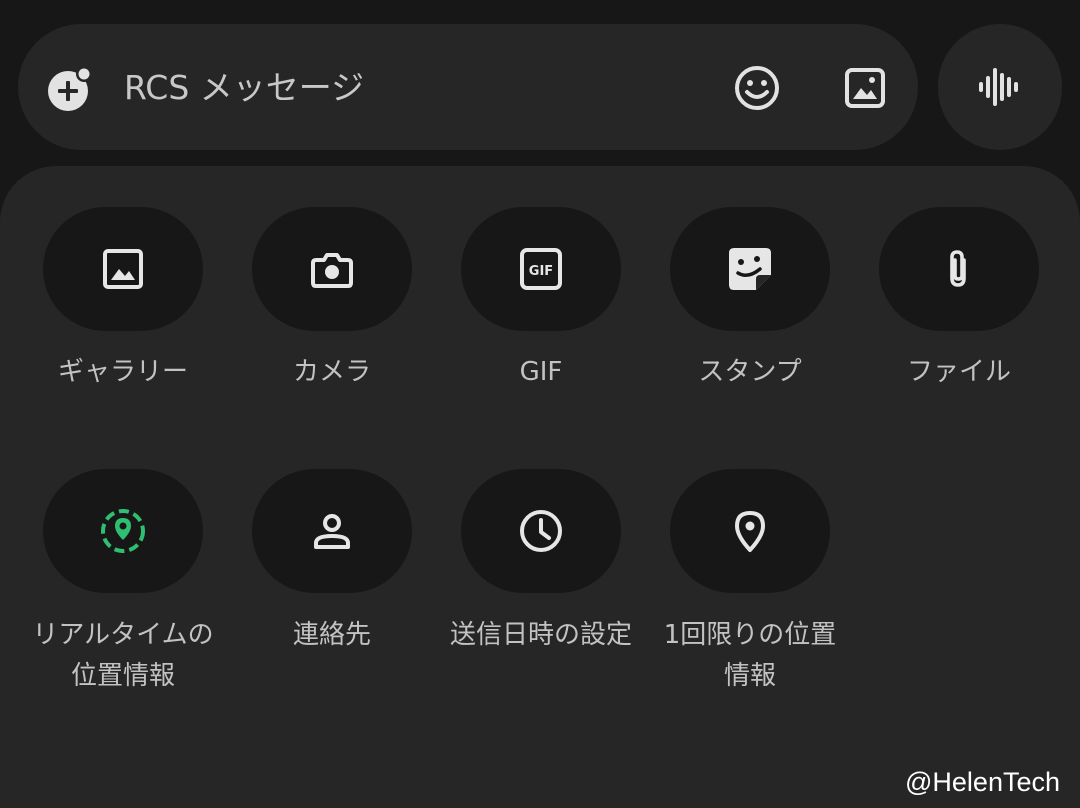 This screenshot has height=808, width=1080. Describe the element at coordinates (958, 372) in the screenshot. I see `attach-file-label: ファイル` at that location.